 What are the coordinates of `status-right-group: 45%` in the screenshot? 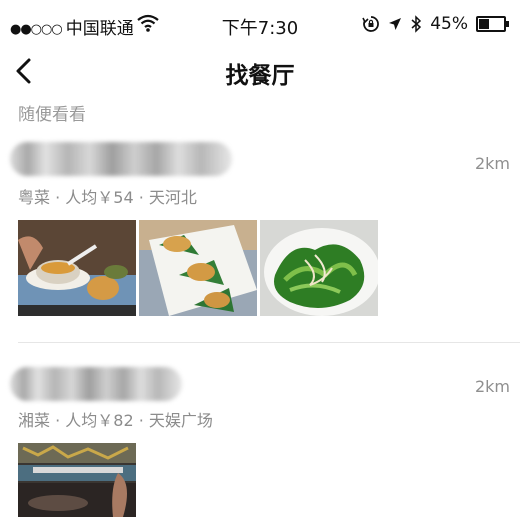 It's located at (435, 24).